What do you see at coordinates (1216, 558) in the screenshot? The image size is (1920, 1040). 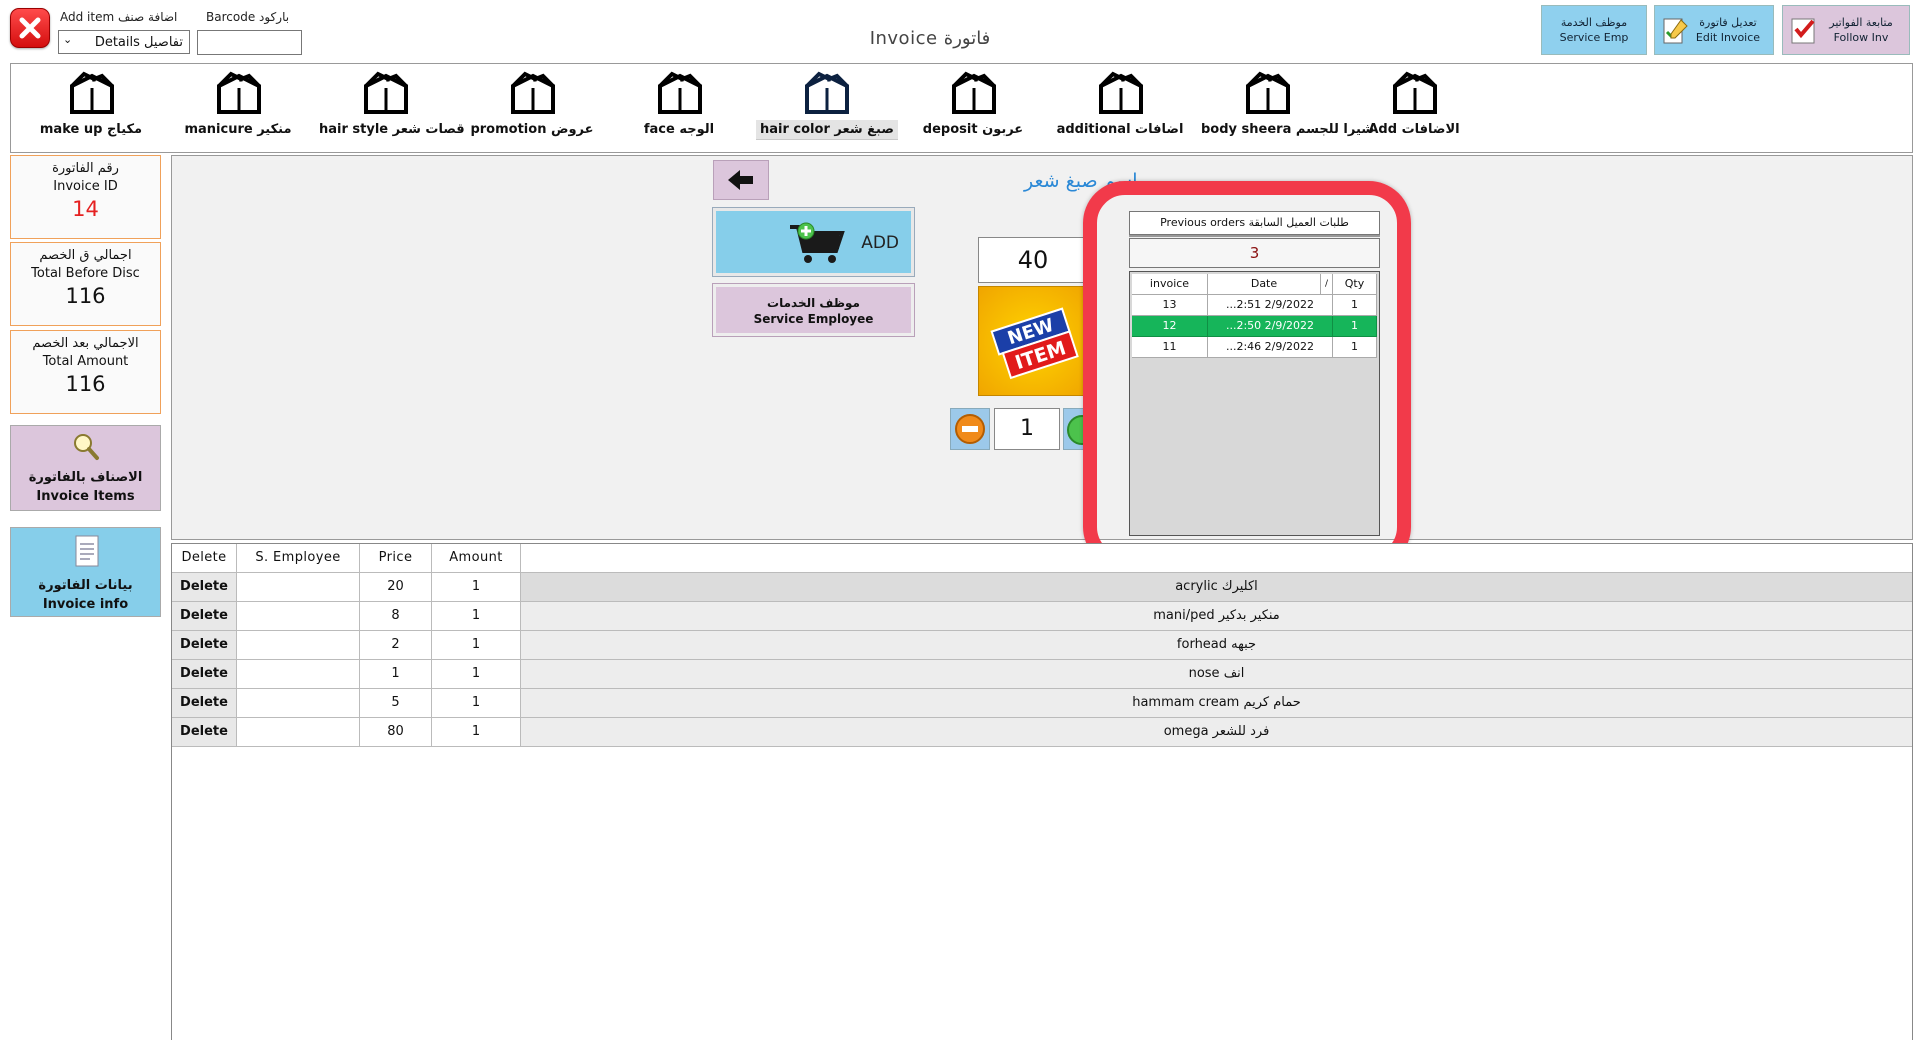 I see `col-description` at bounding box center [1216, 558].